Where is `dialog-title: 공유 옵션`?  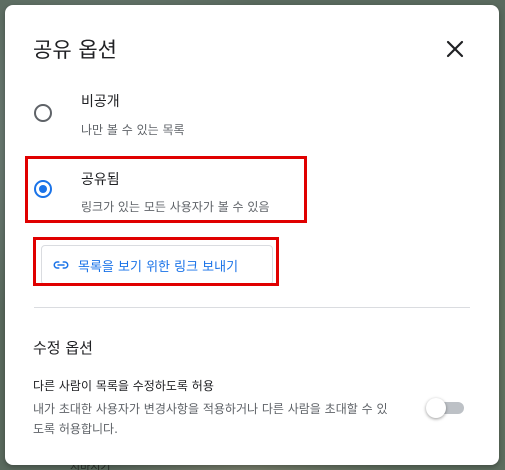 dialog-title: 공유 옵션 is located at coordinates (75, 50).